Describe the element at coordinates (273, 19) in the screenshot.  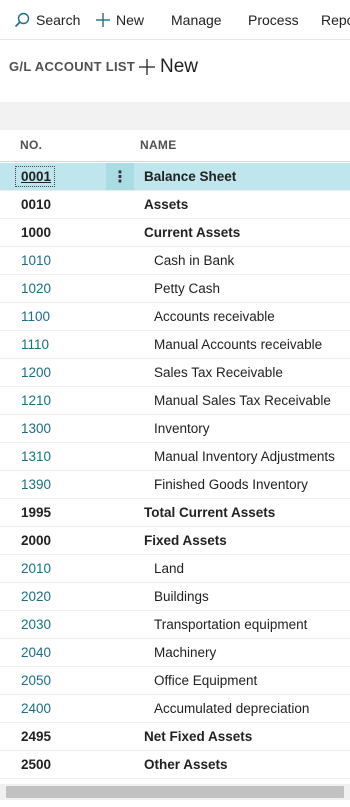
I see `process-menu: Process` at that location.